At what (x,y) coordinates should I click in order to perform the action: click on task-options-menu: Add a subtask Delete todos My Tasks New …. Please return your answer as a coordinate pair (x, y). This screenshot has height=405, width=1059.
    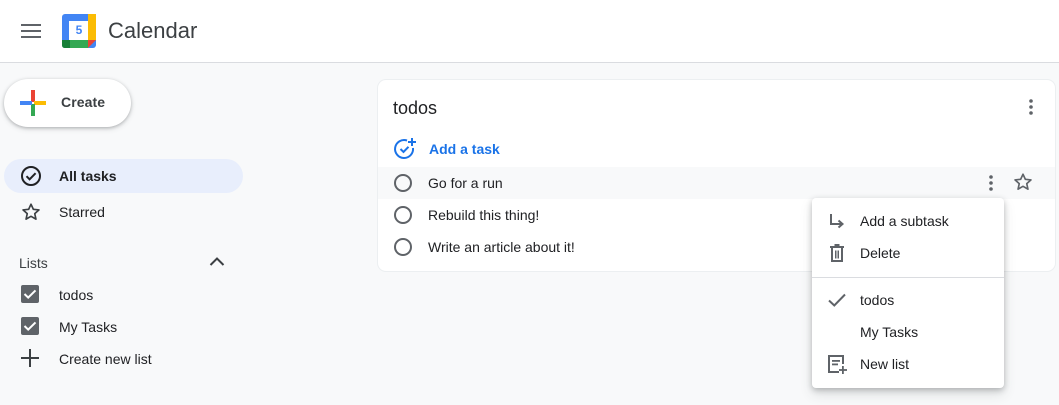
    Looking at the image, I should click on (908, 293).